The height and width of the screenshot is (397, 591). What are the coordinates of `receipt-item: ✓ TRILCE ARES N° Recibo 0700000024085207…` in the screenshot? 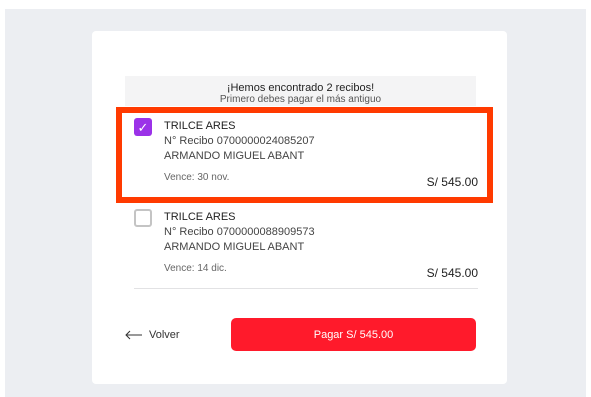 It's located at (306, 156).